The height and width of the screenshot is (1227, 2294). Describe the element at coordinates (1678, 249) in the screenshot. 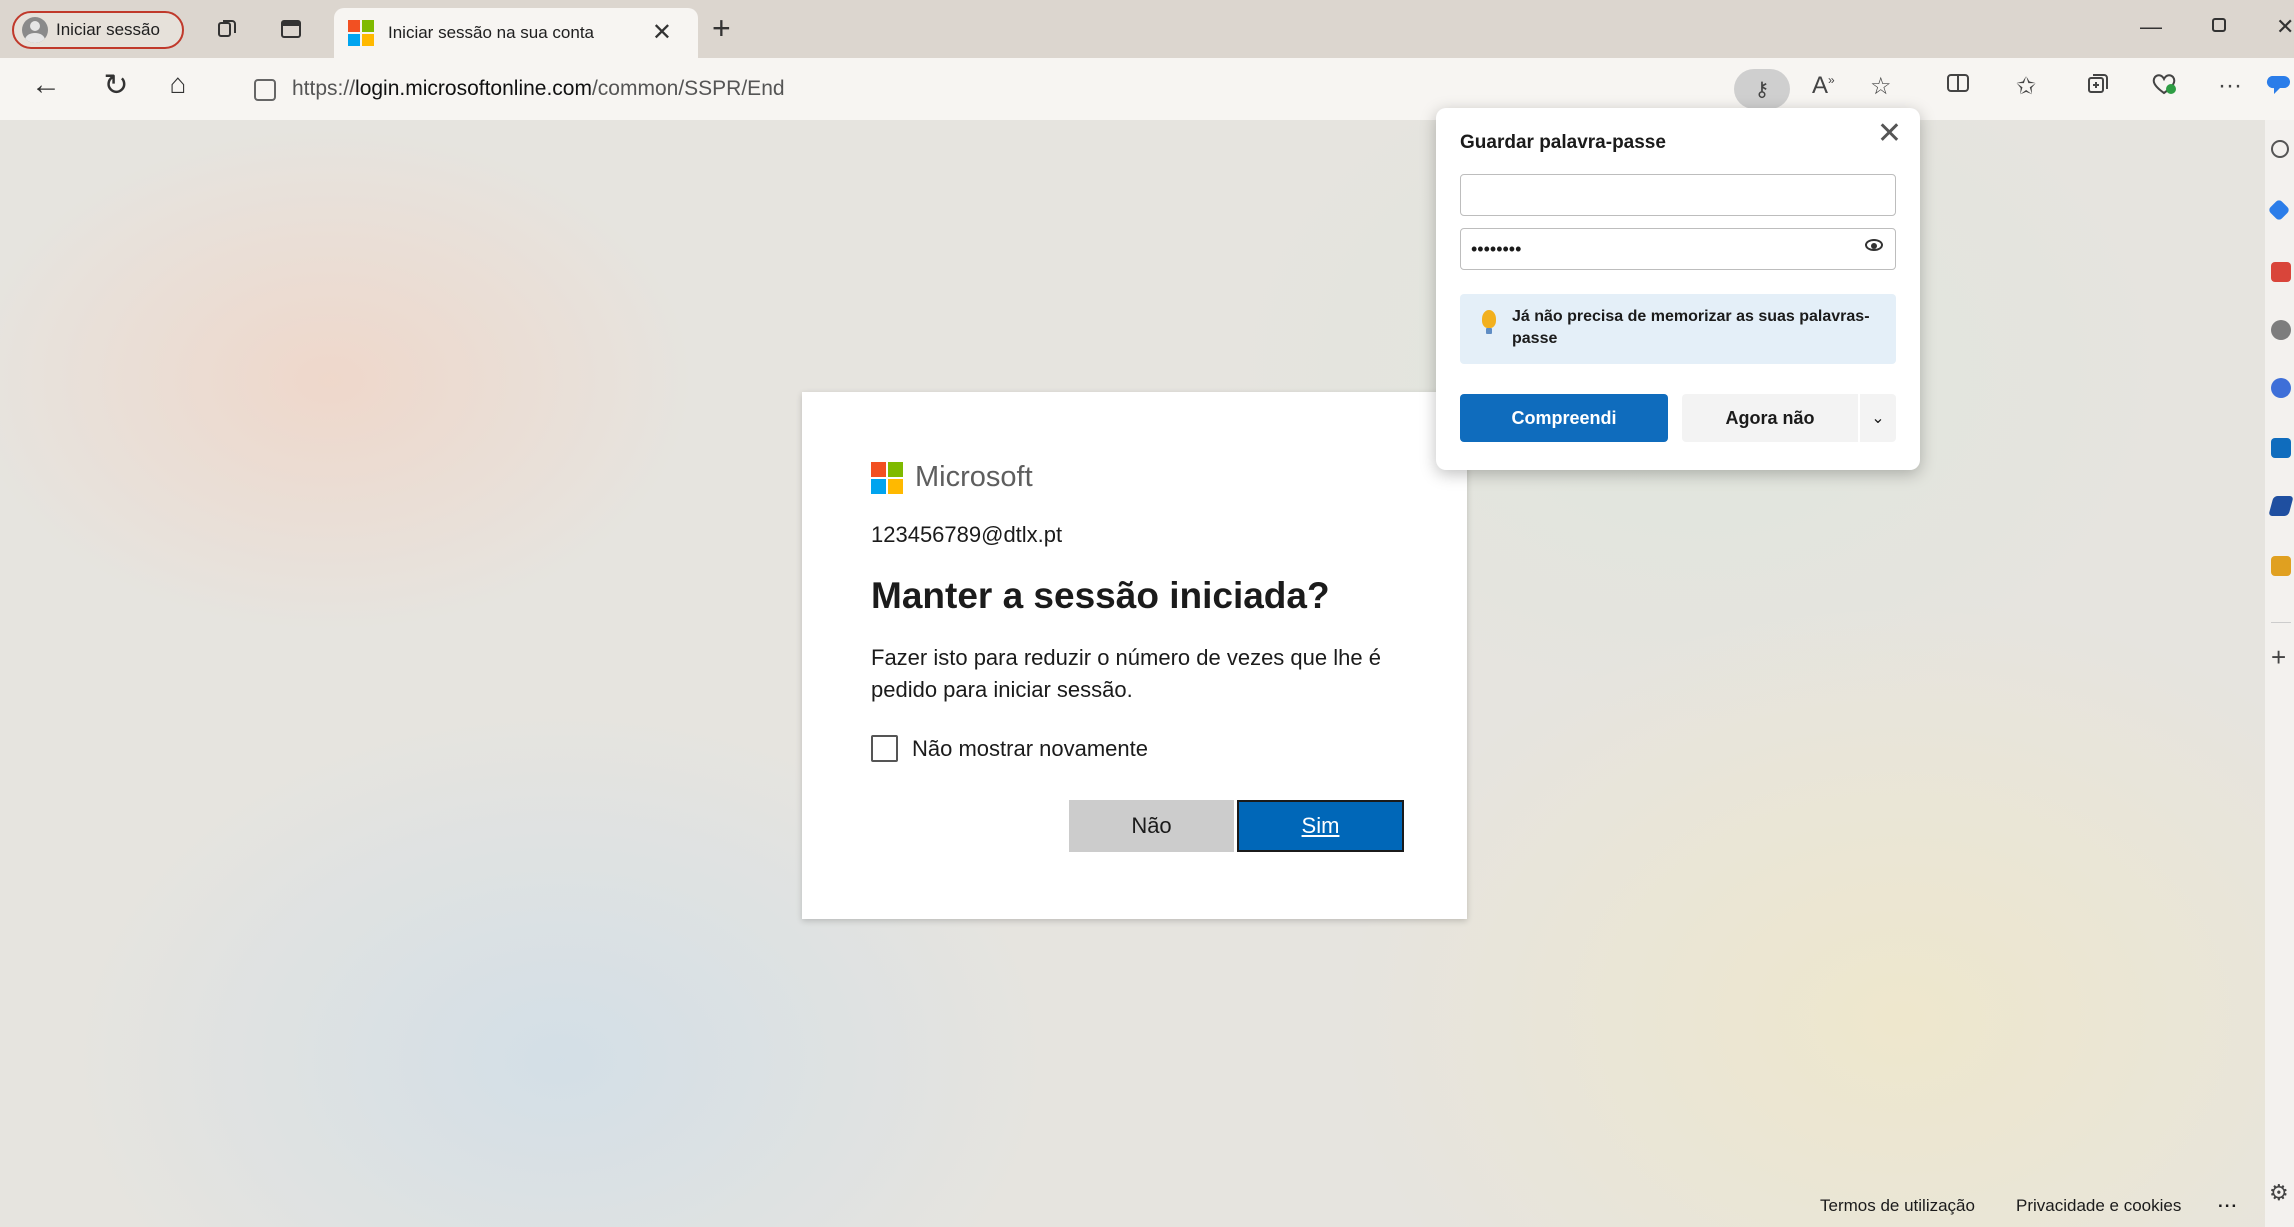

I see `password-input: ••••••••` at that location.